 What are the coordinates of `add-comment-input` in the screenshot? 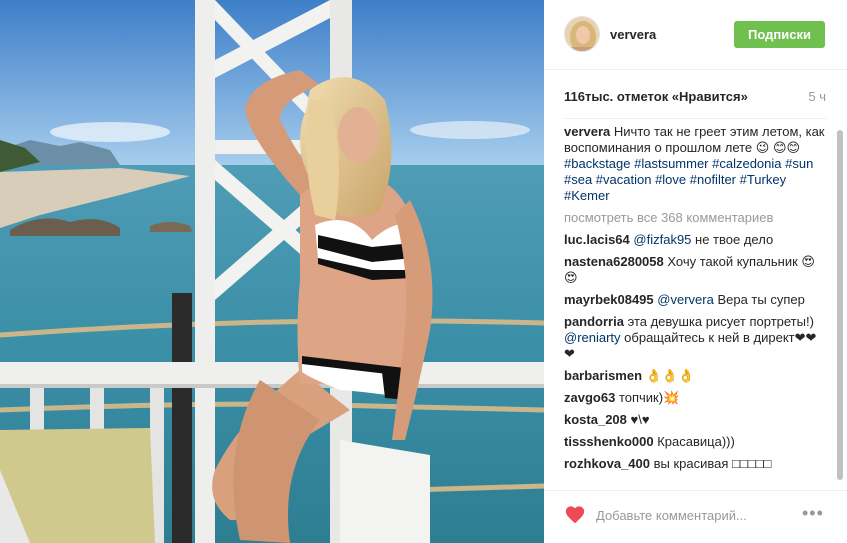 It's located at (696, 515).